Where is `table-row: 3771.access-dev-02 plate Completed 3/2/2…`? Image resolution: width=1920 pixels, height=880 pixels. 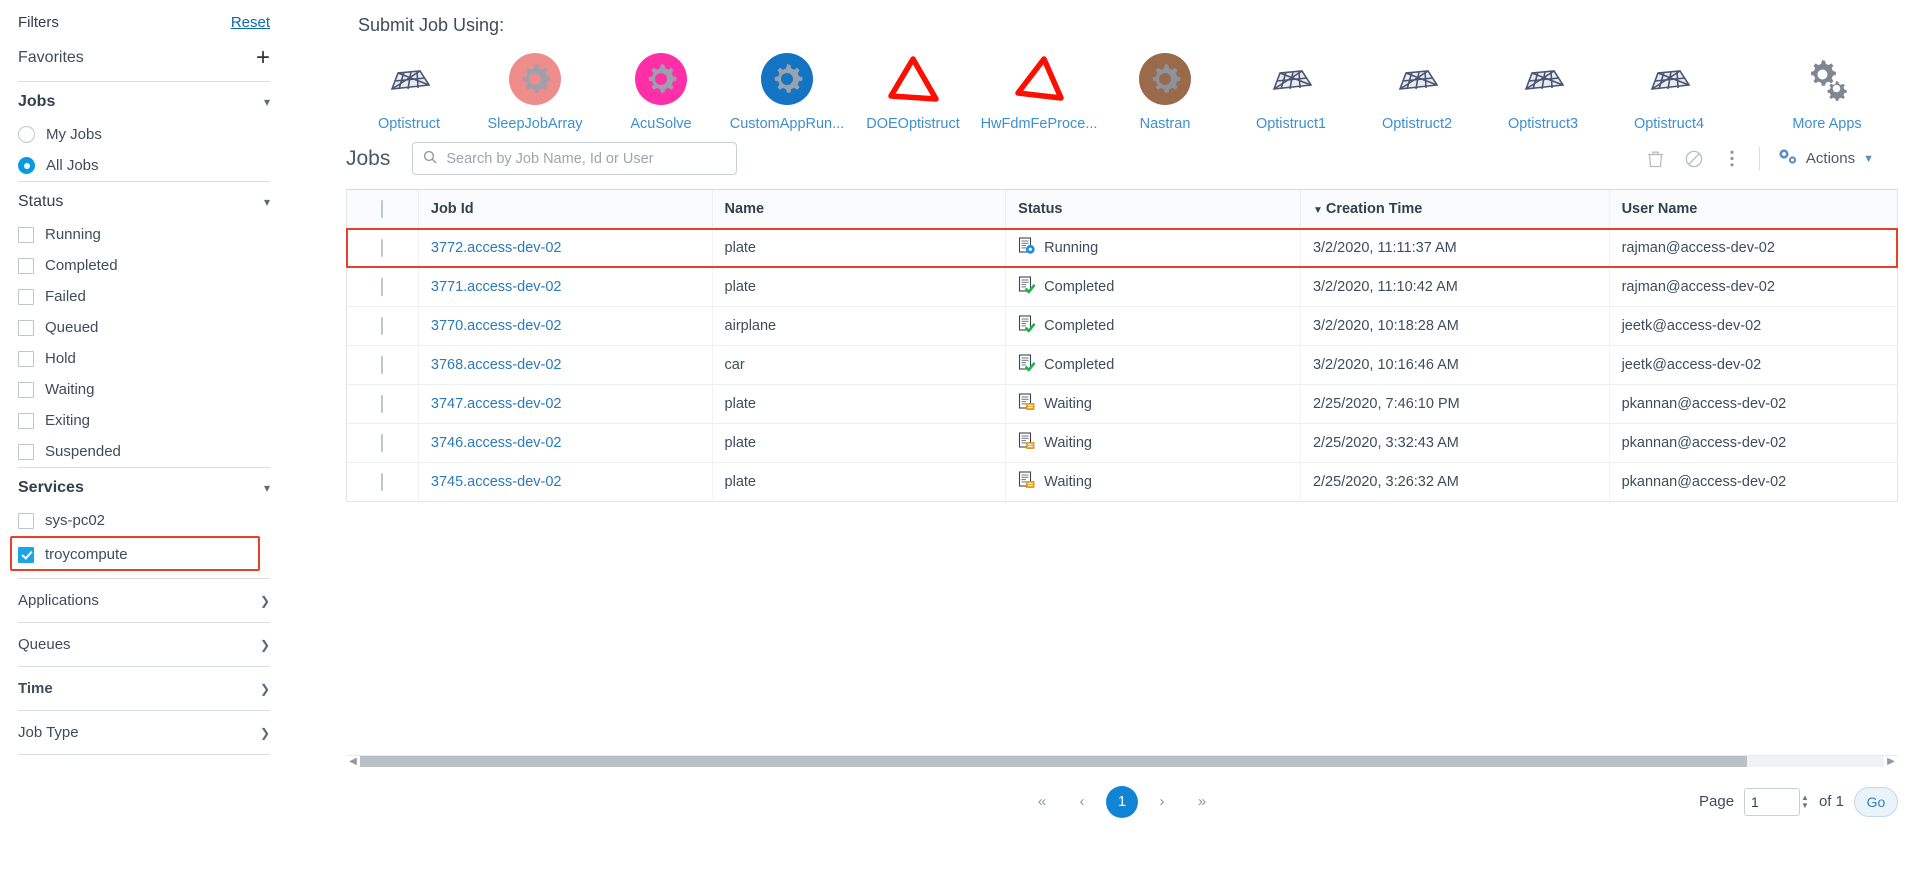
table-row: 3771.access-dev-02 plate Completed 3/2/2… is located at coordinates (1122, 287).